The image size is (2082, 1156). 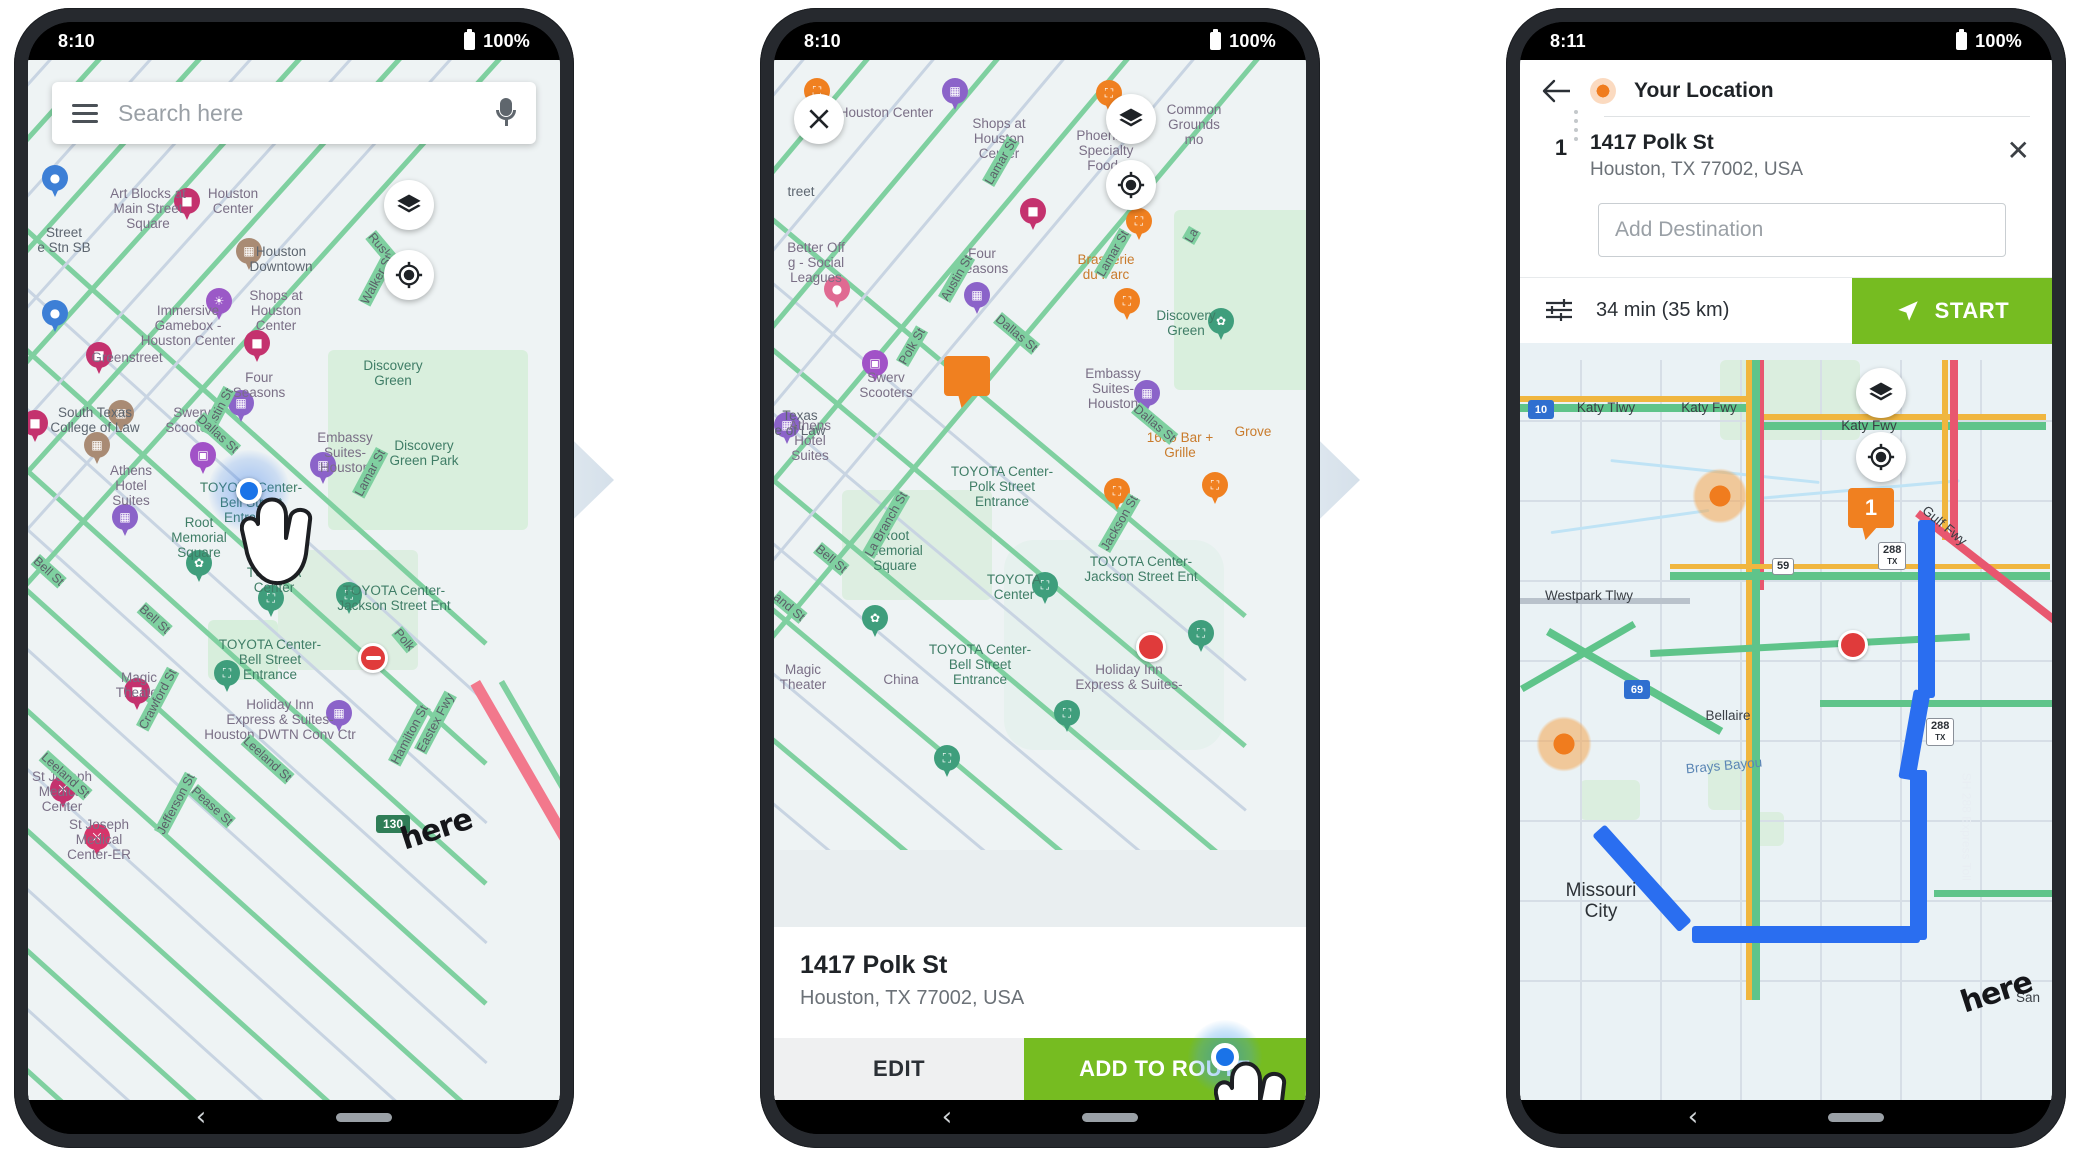 I want to click on microphone-icon, so click(x=506, y=113).